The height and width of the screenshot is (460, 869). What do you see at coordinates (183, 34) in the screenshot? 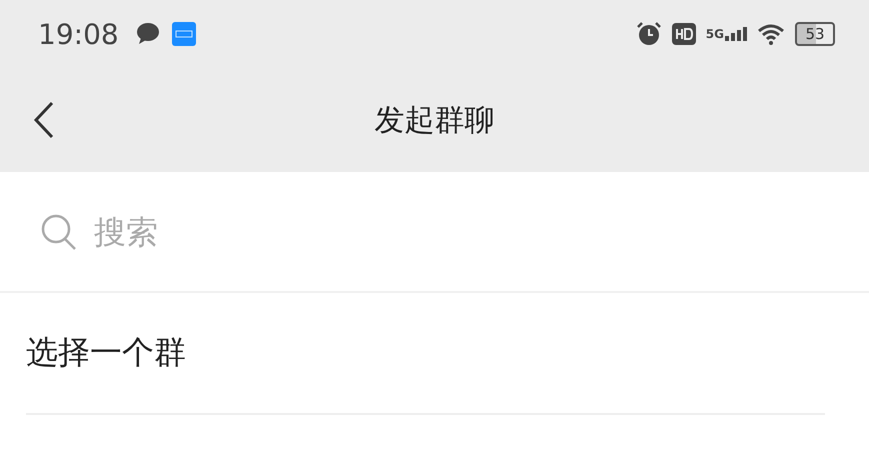
I see `app-notification-icon` at bounding box center [183, 34].